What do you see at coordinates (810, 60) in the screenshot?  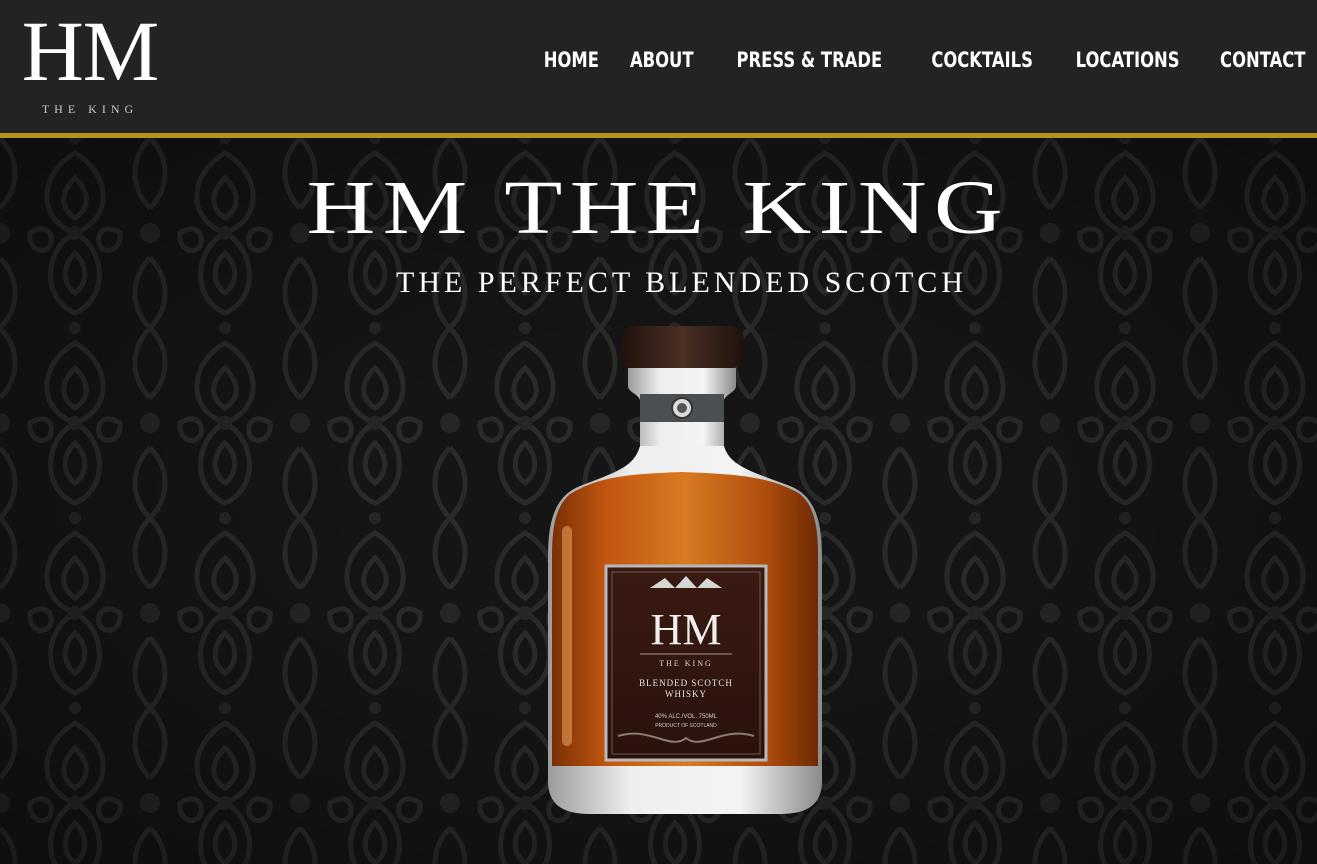 I see `nav-press-trade: PRESS & TRADE` at bounding box center [810, 60].